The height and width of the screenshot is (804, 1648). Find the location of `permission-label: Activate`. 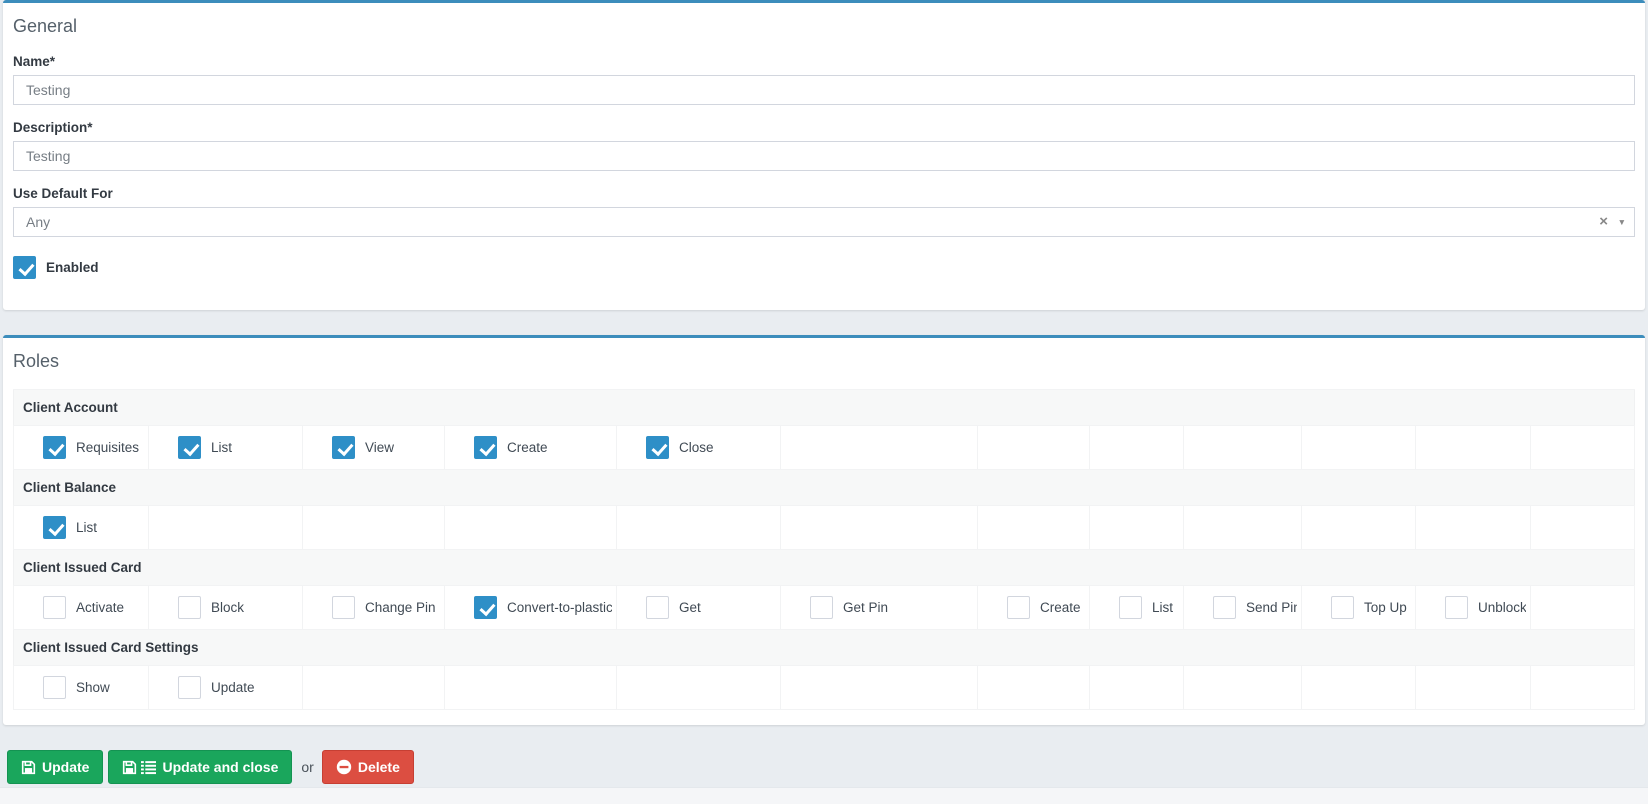

permission-label: Activate is located at coordinates (100, 607).